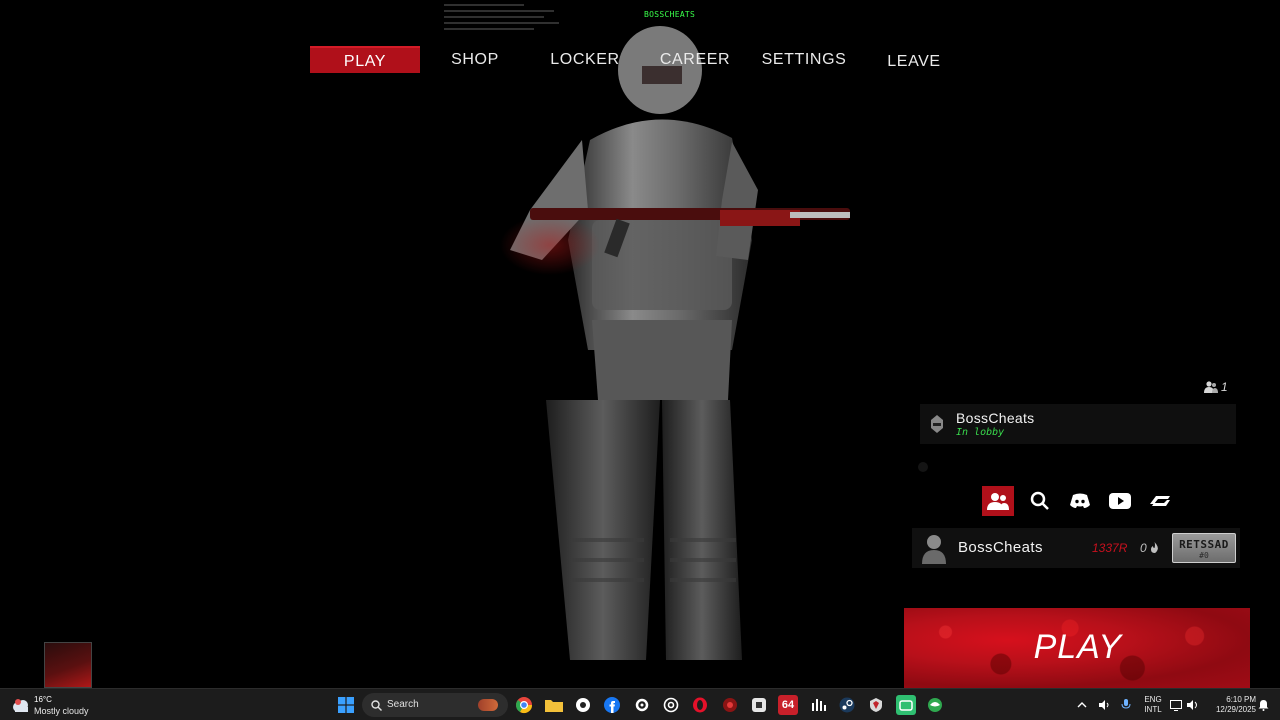  I want to click on app-tray-edge, so click(935, 705).